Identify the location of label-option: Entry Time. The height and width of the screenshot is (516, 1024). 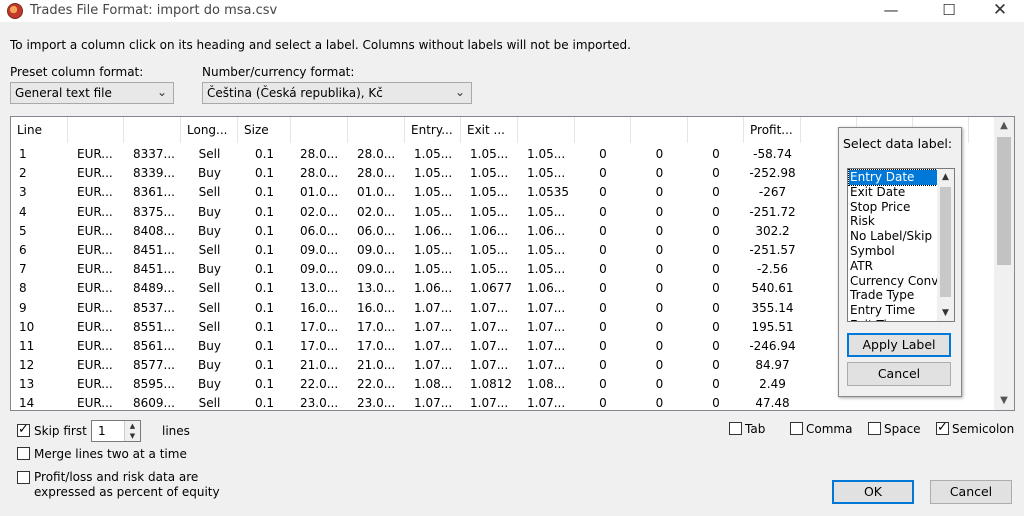
(893, 310).